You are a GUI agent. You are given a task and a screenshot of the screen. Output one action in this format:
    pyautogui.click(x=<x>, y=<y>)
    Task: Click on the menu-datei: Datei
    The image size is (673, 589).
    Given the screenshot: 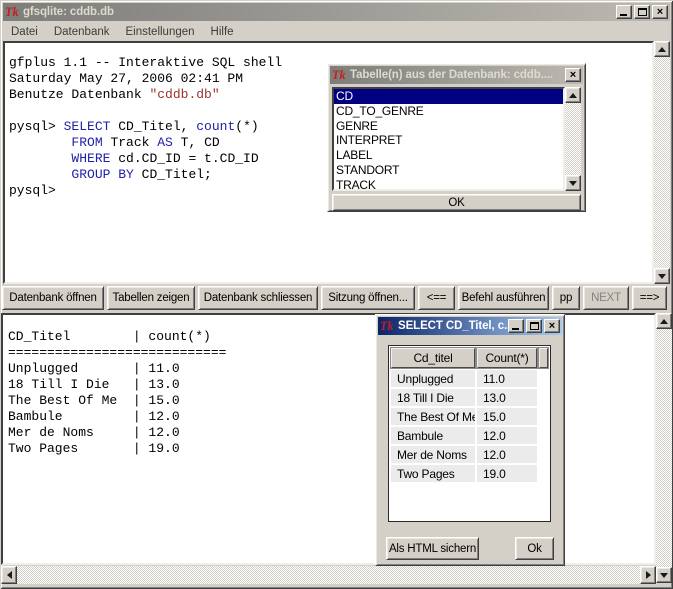 What is the action you would take?
    pyautogui.click(x=24, y=32)
    